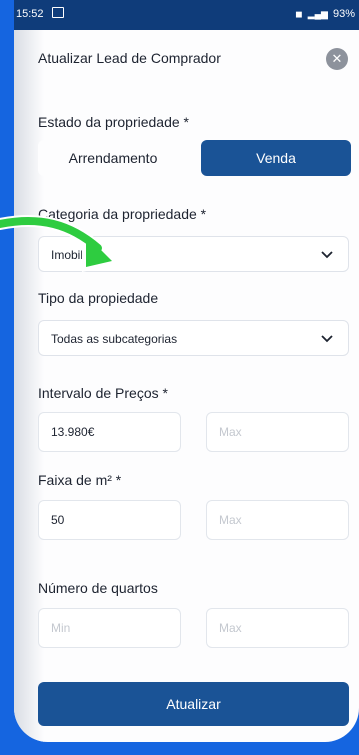 This screenshot has width=359, height=755. What do you see at coordinates (78, 255) in the screenshot?
I see `property-category-value: Imobiliaire` at bounding box center [78, 255].